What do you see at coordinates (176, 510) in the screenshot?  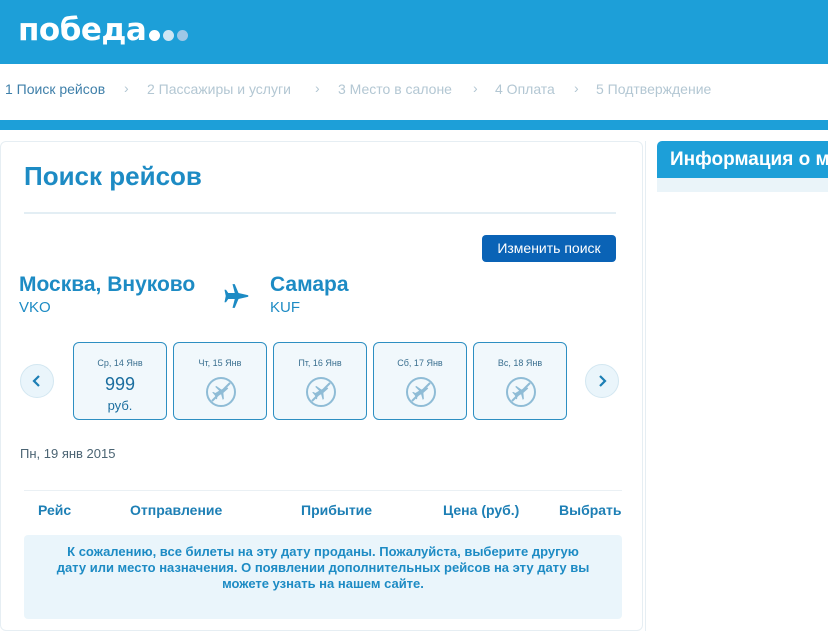 I see `column-departure: Отправление` at bounding box center [176, 510].